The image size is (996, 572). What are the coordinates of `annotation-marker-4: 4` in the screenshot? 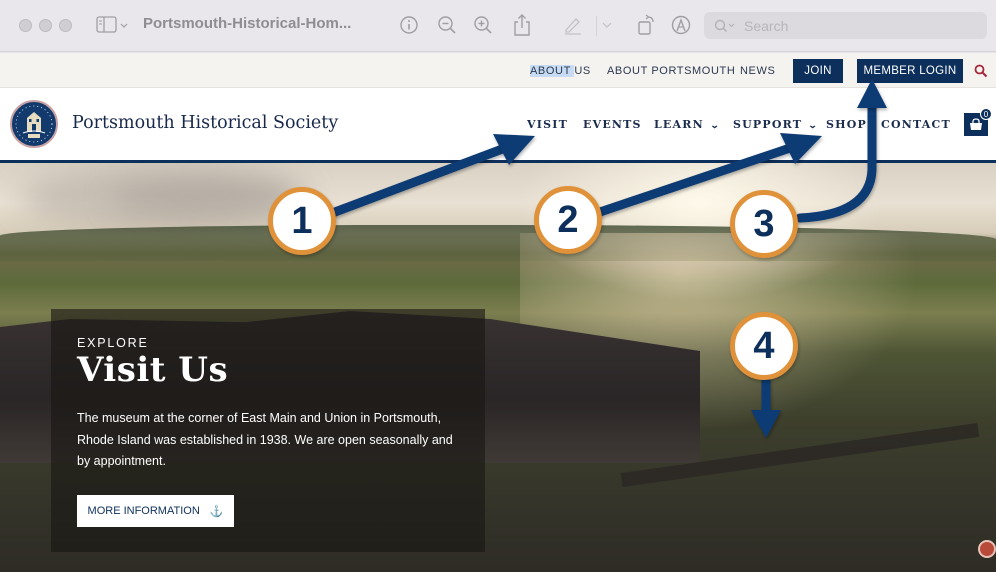 It's located at (764, 346).